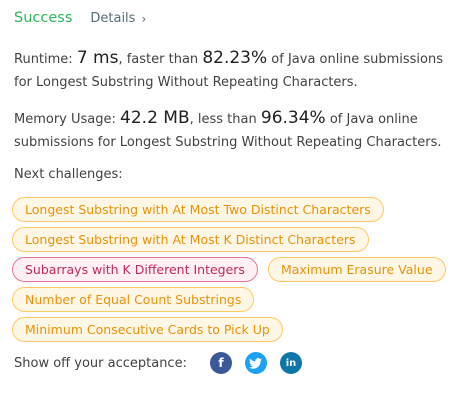  What do you see at coordinates (80, 22) in the screenshot?
I see `result-header: Success Details ›` at bounding box center [80, 22].